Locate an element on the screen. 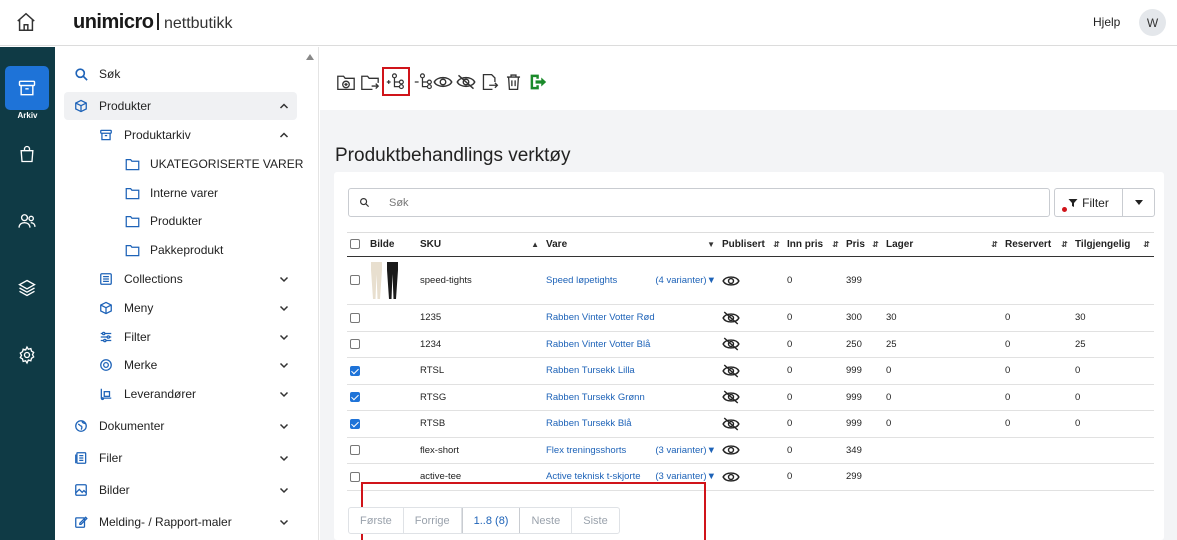 This screenshot has width=1177, height=540. table-row: 1235 Rabben Vinter Votter Rød 0 300 30 0 30 is located at coordinates (750, 318).